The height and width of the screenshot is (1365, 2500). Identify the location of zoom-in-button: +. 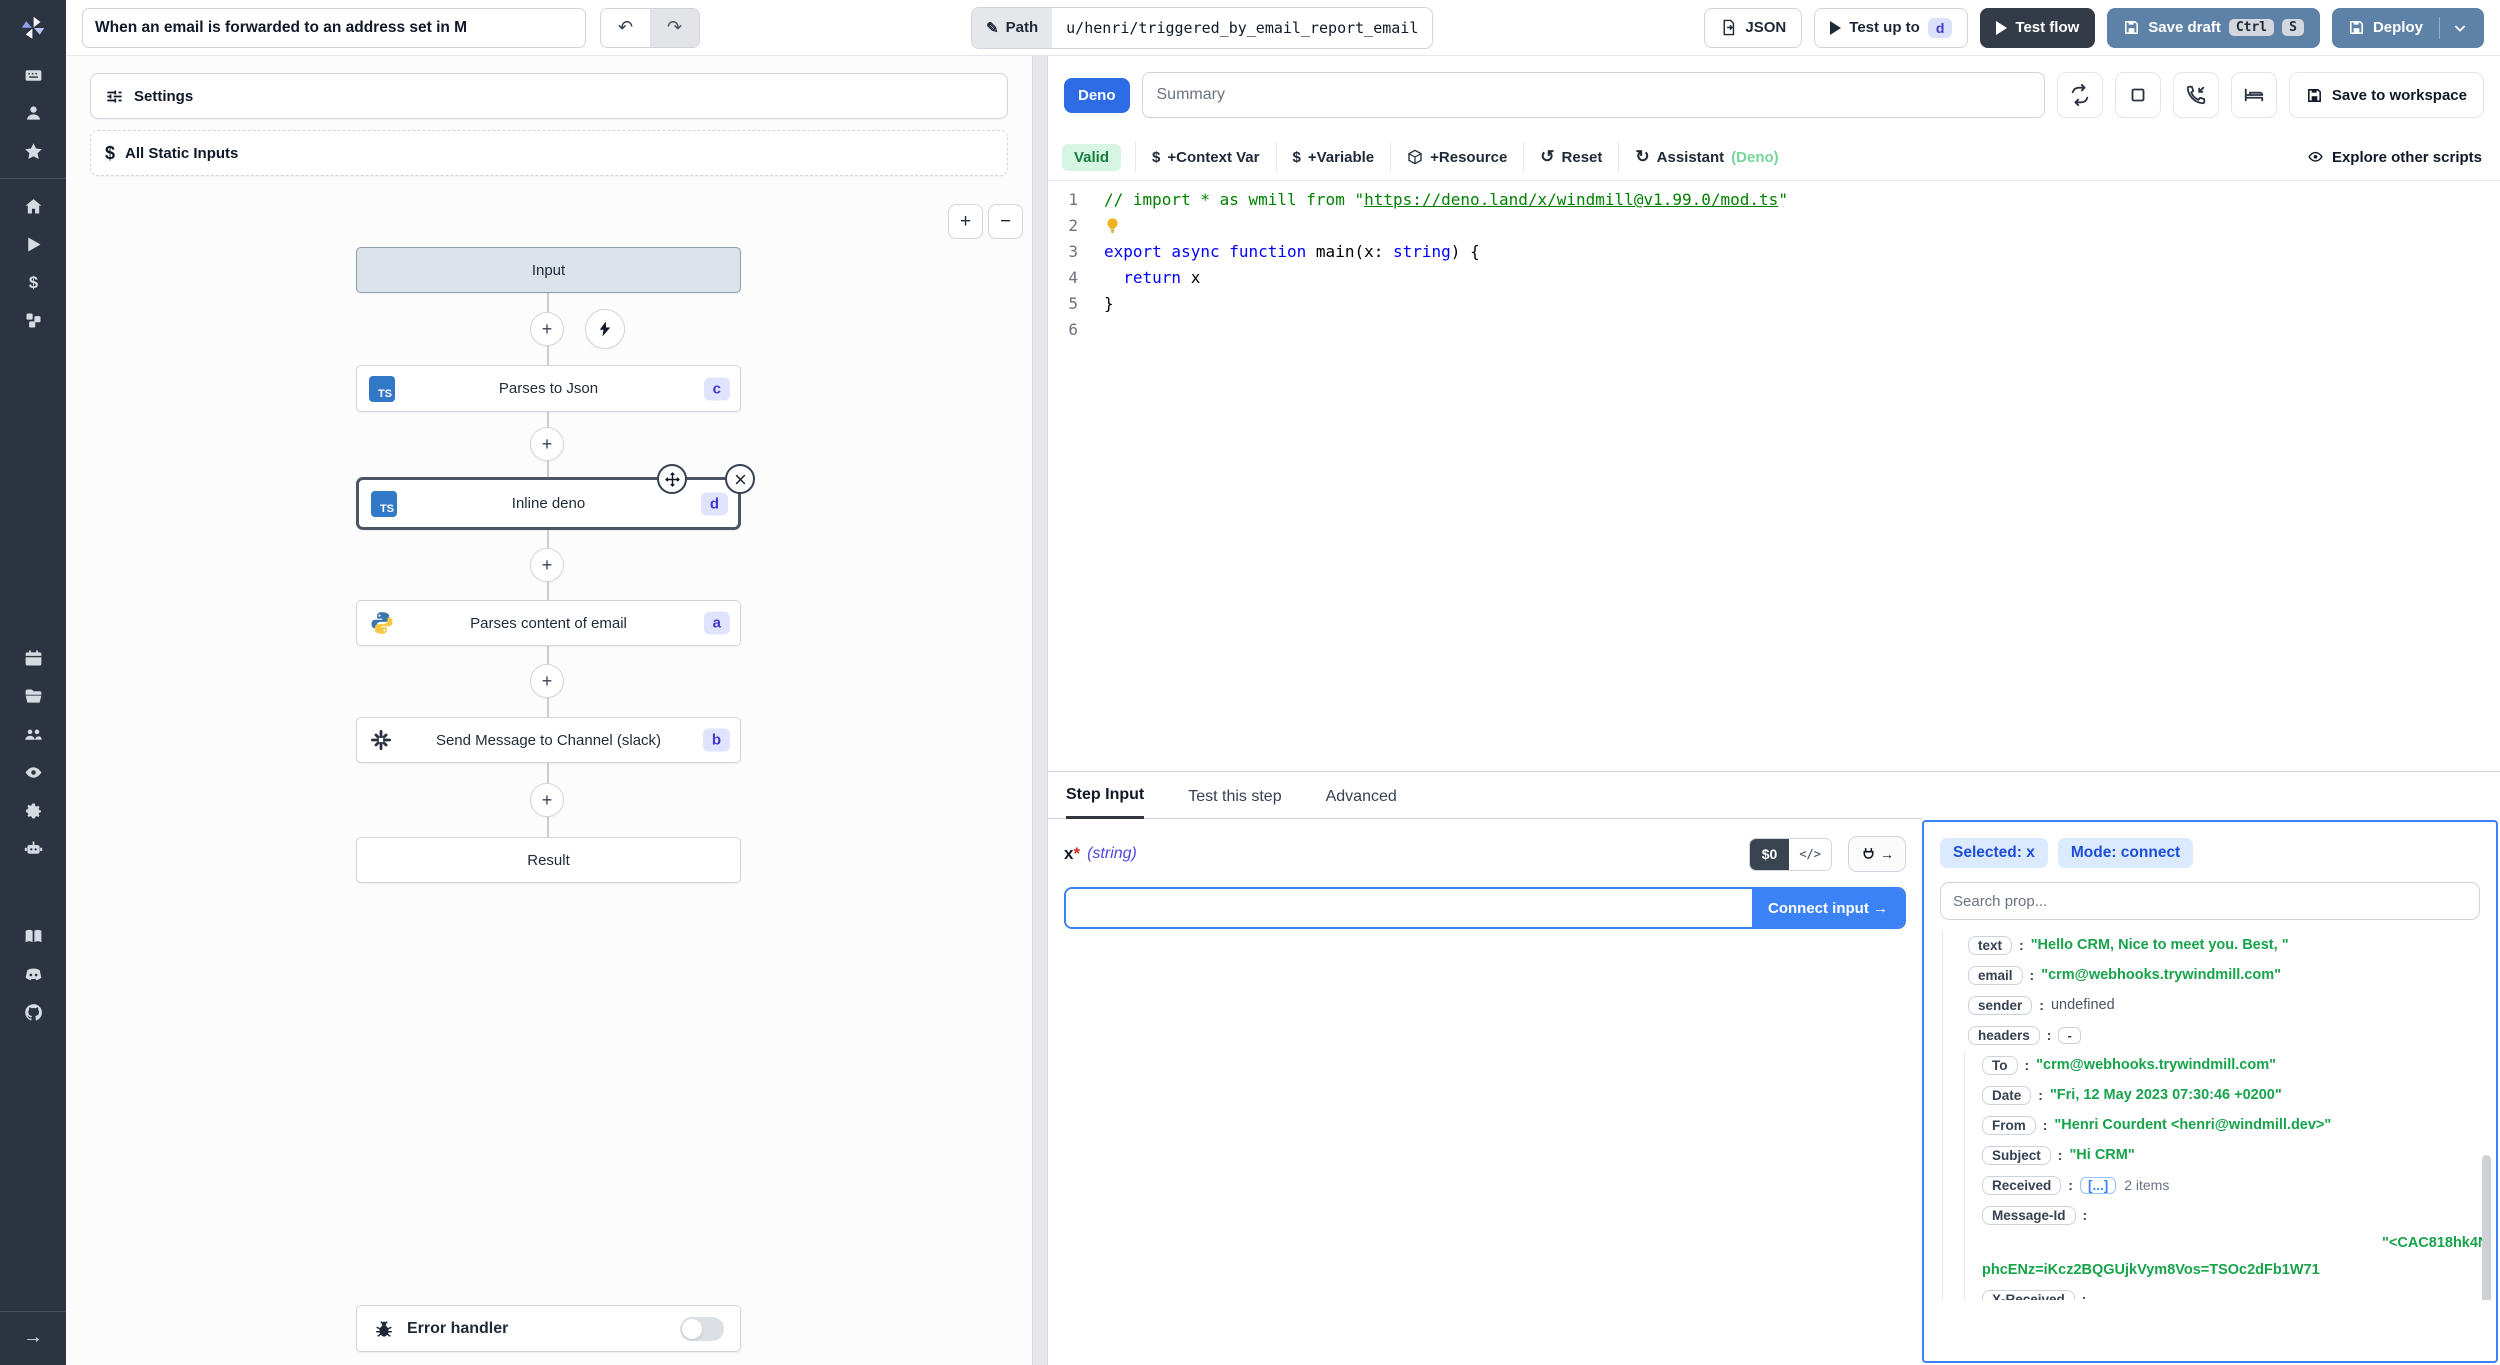
(965, 221).